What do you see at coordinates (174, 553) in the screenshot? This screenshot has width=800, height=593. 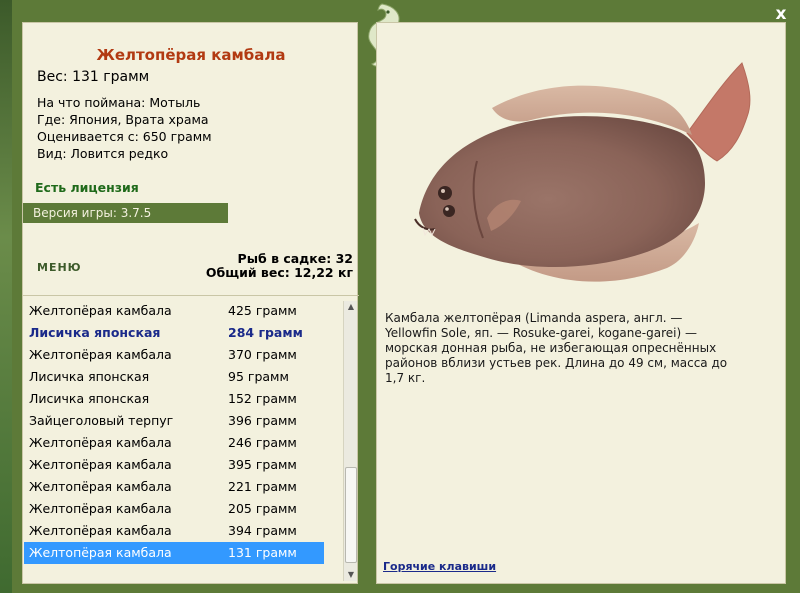 I see `list-item-selected: Желтопёрая камбала 131 грамм` at bounding box center [174, 553].